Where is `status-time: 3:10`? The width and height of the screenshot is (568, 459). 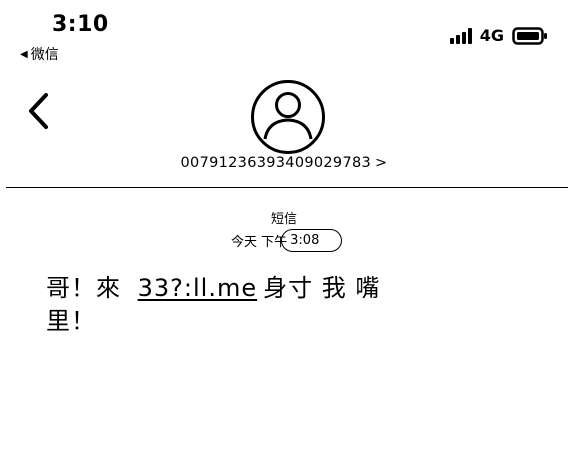 status-time: 3:10 is located at coordinates (80, 24).